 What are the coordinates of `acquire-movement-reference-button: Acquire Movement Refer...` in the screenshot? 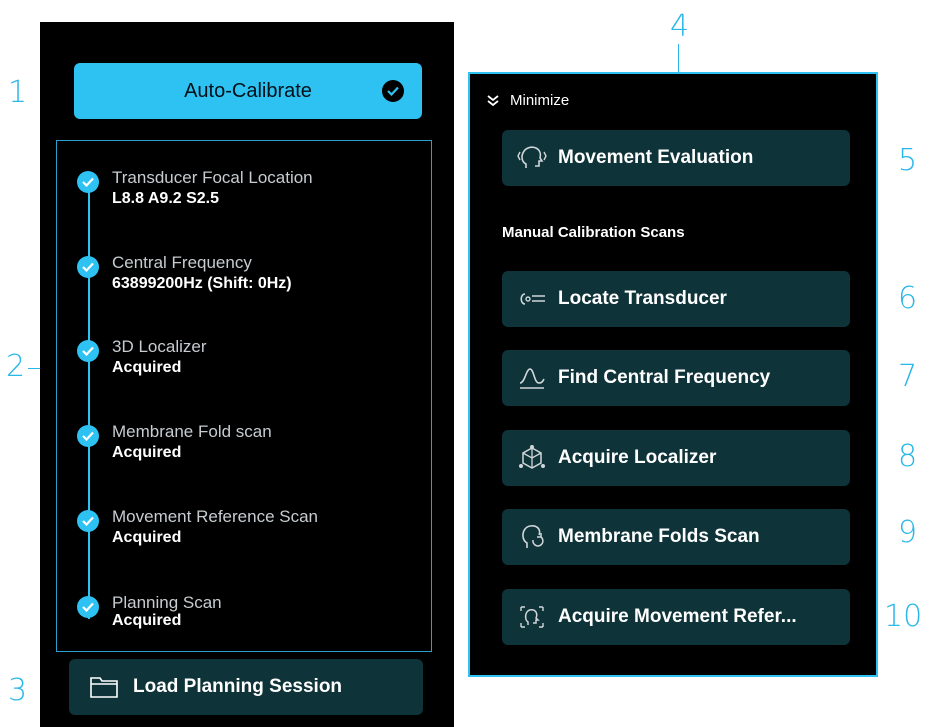 It's located at (676, 617).